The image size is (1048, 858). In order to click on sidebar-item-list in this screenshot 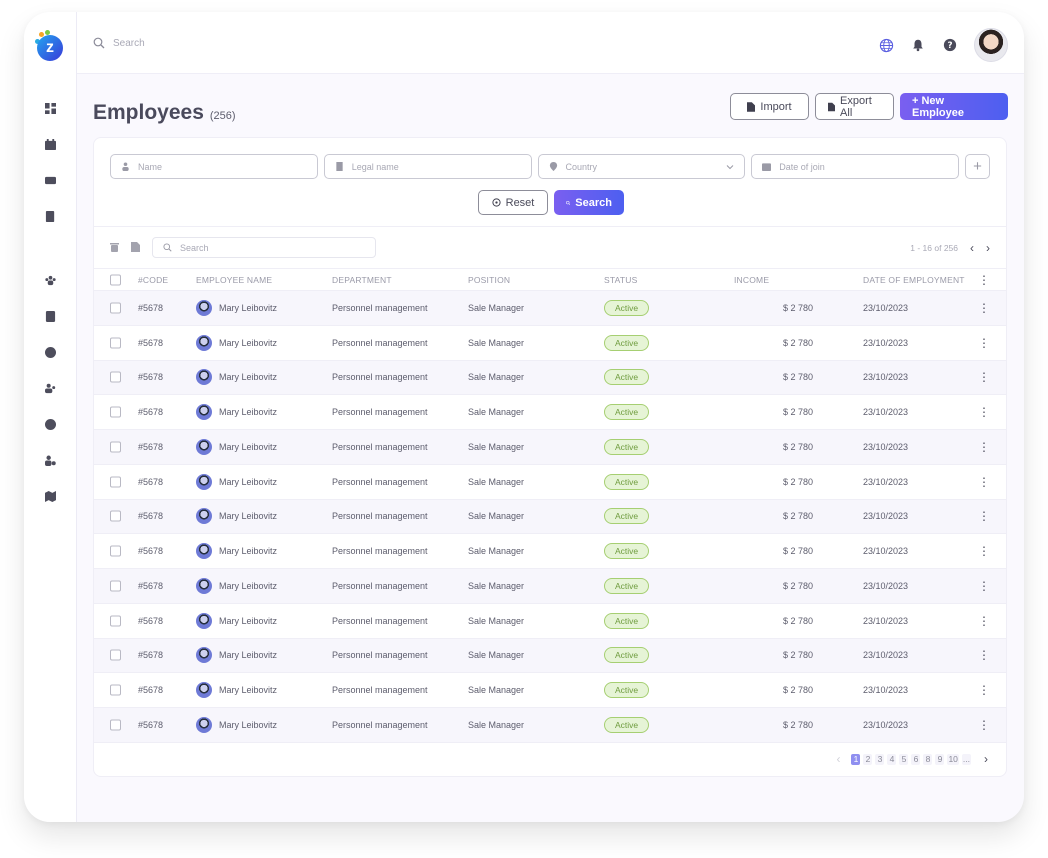, I will do `click(50, 316)`.